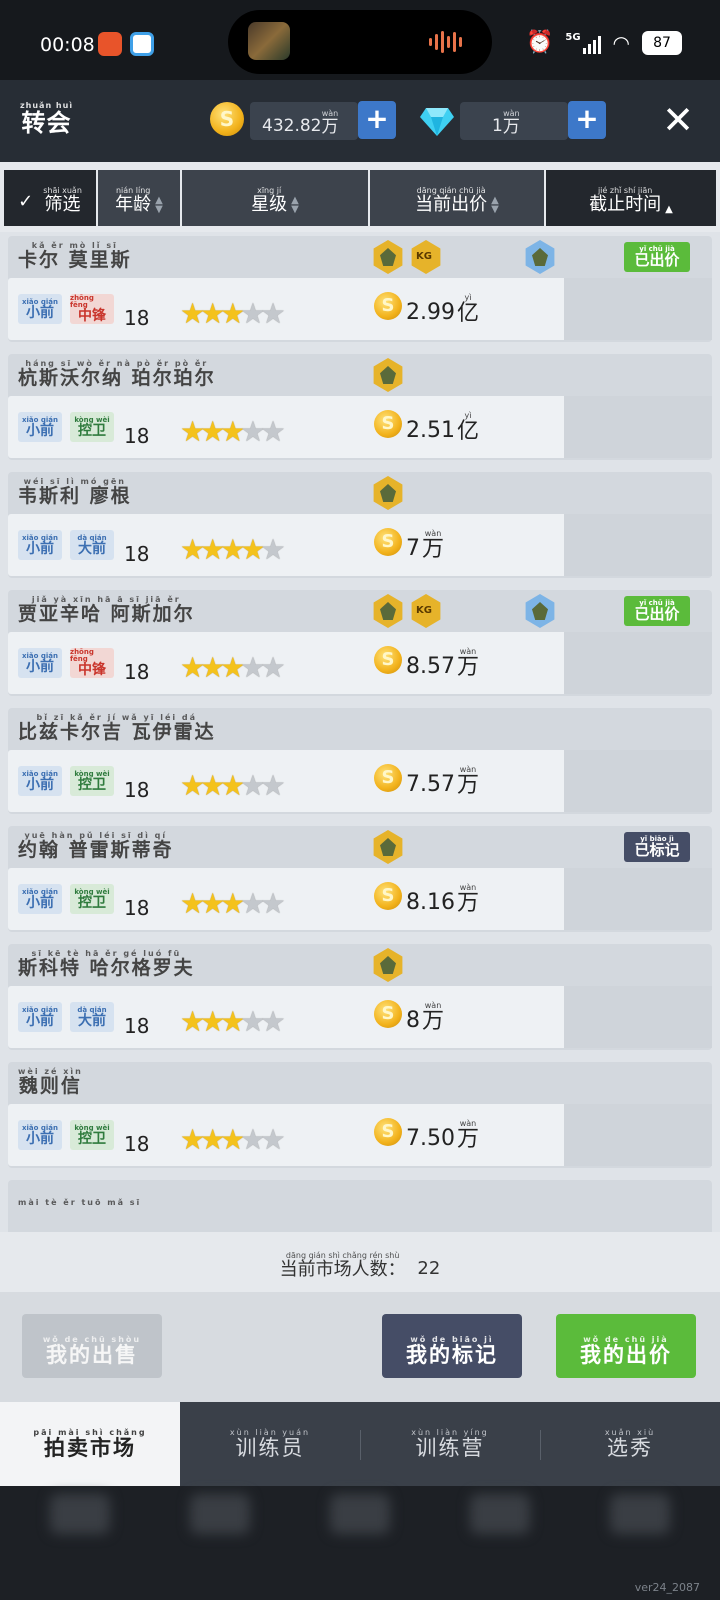  I want to click on deadline-box: 12:18:04, so click(638, 1017).